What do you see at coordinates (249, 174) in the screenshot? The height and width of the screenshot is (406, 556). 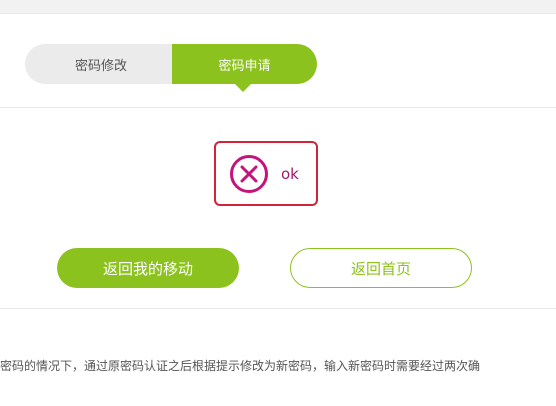 I see `error-x-icon` at bounding box center [249, 174].